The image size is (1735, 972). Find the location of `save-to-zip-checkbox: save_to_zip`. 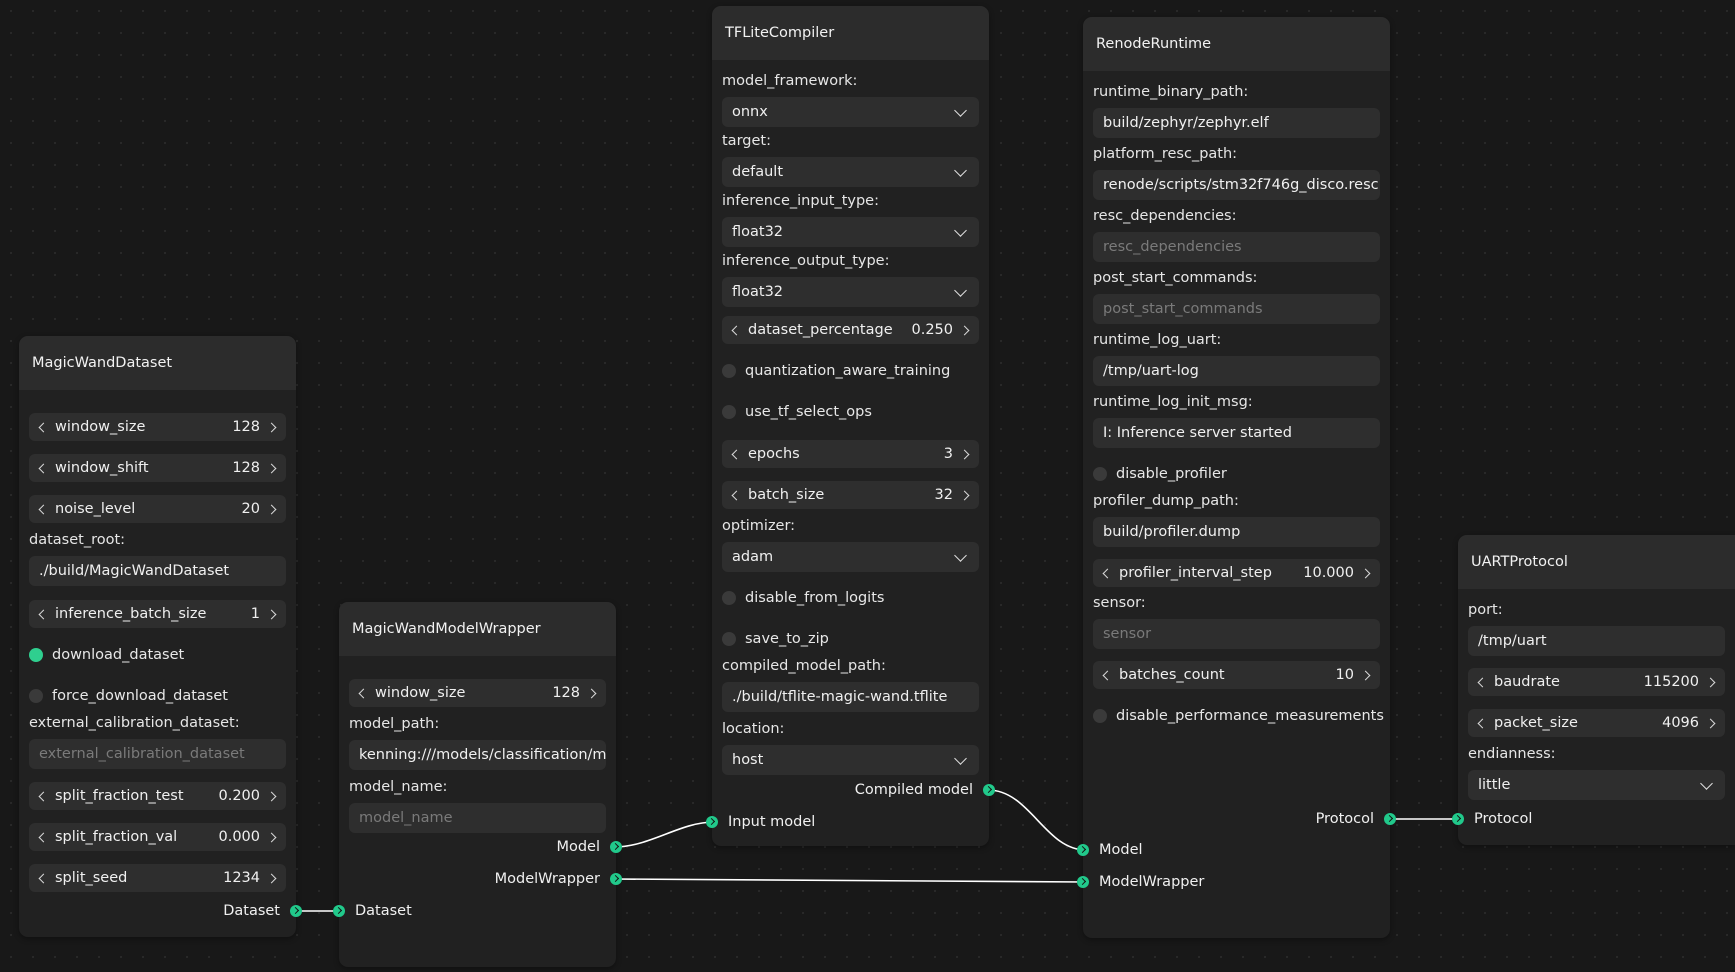

save-to-zip-checkbox: save_to_zip is located at coordinates (850, 639).